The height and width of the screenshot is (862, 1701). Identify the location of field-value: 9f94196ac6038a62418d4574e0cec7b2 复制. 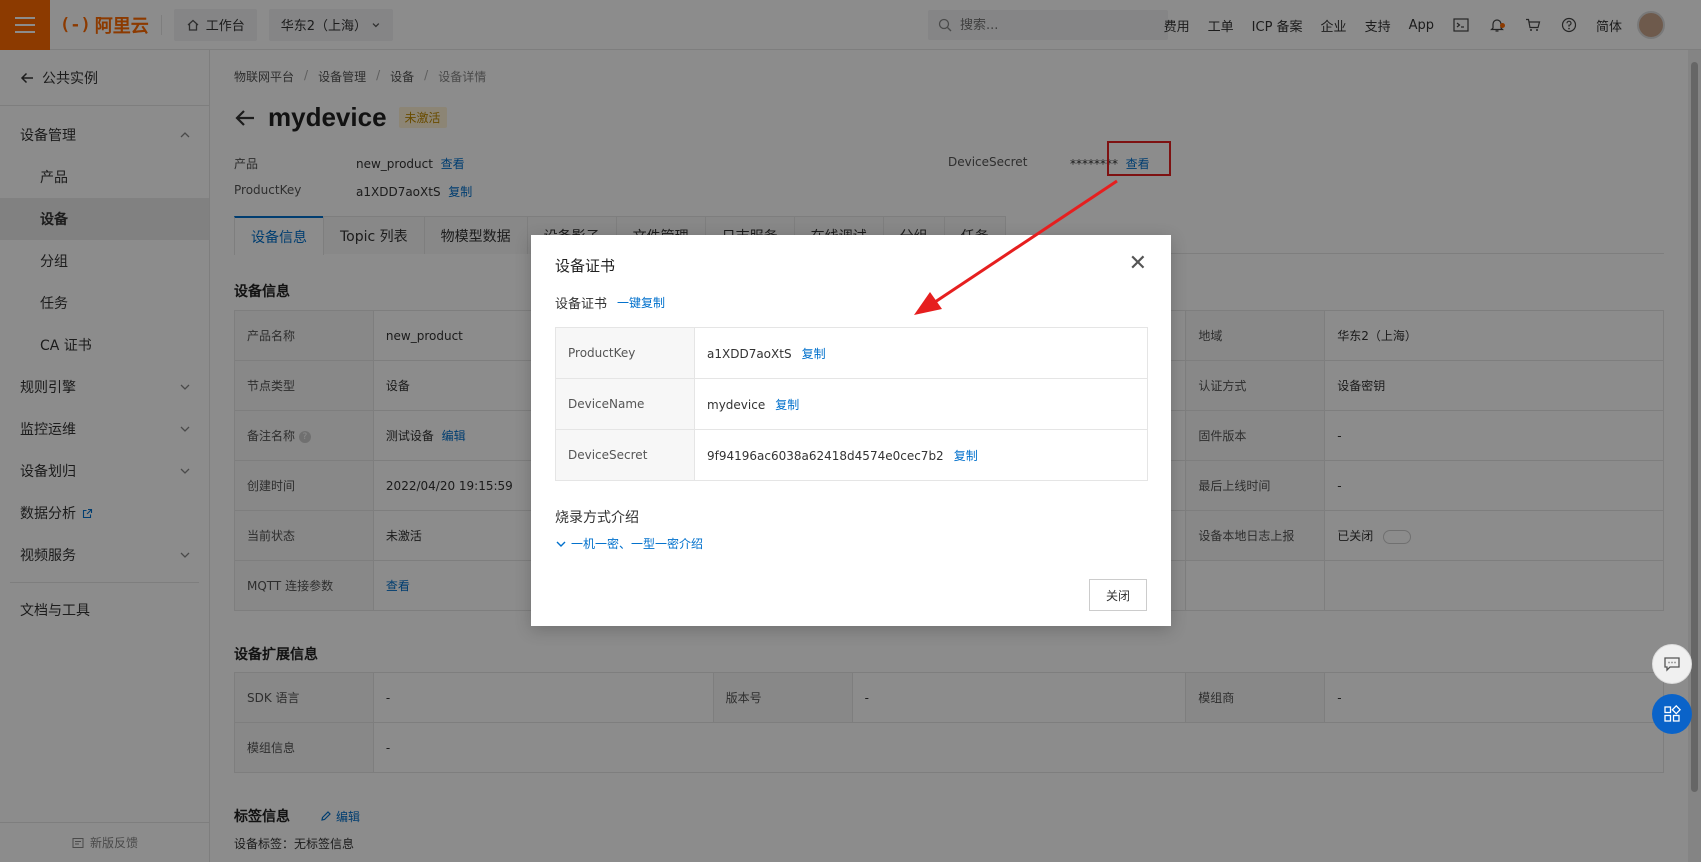
(921, 455).